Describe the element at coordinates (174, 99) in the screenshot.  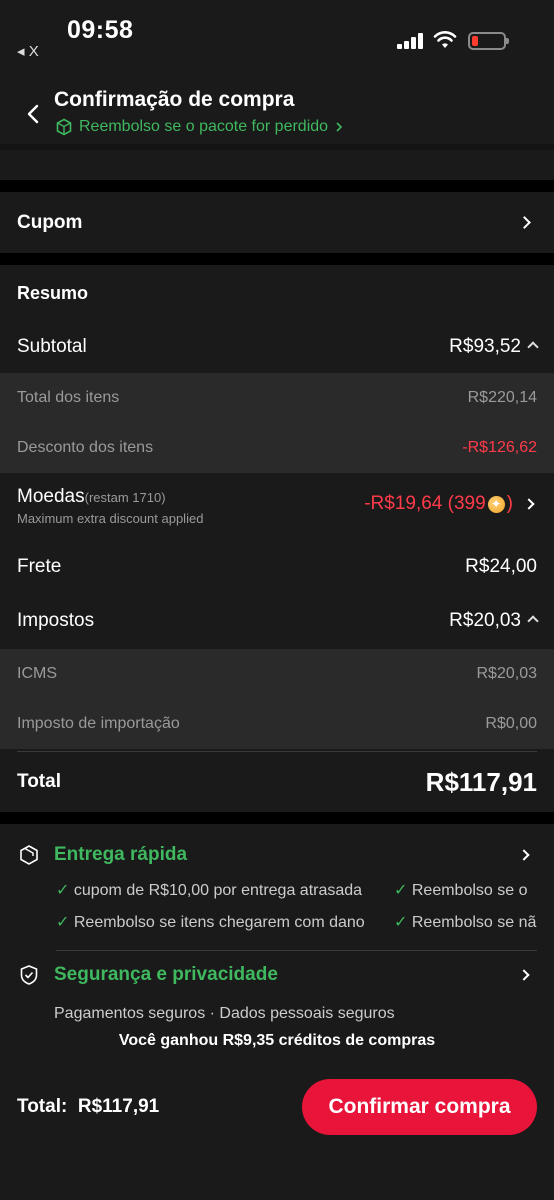
I see `page-title: Confirmação de compra` at that location.